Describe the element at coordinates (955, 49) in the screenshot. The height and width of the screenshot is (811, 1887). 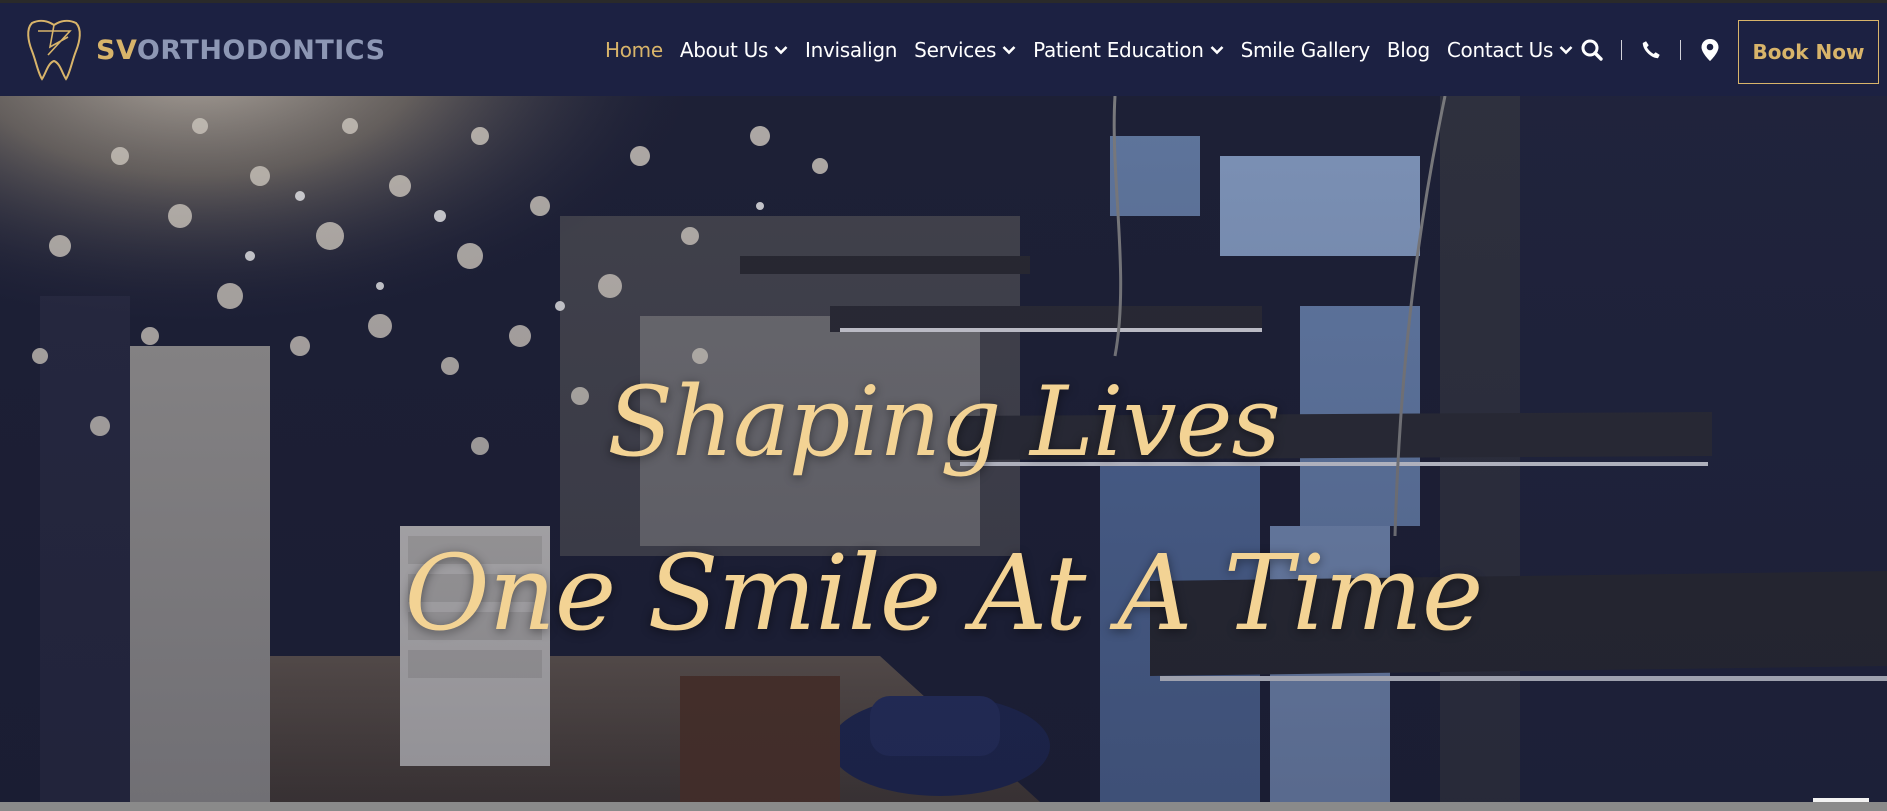
I see `nav-services-label: Services` at that location.